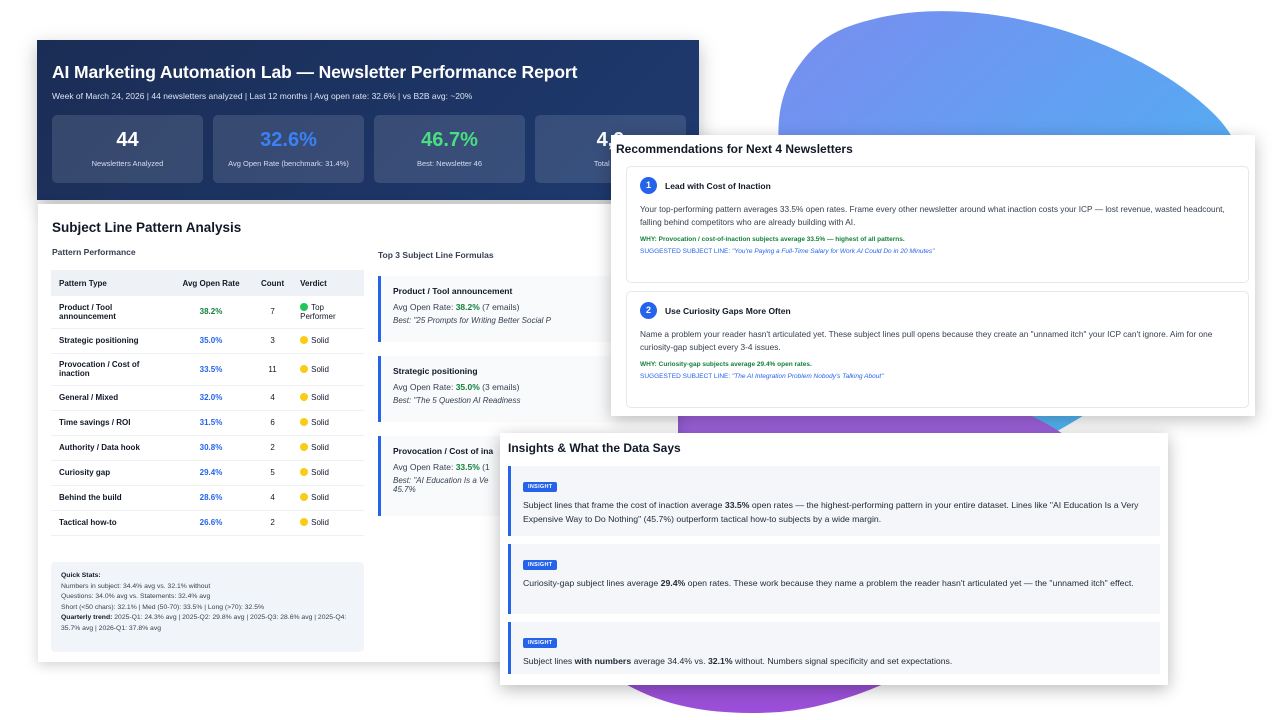 This screenshot has width=1280, height=720. What do you see at coordinates (110, 448) in the screenshot?
I see `pattern-type-cell: Authority / Data hook` at bounding box center [110, 448].